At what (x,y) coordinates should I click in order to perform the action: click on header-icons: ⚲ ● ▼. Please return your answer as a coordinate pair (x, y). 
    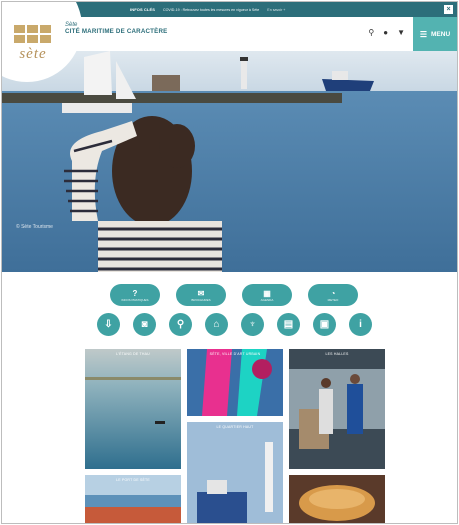
    Looking at the image, I should click on (386, 32).